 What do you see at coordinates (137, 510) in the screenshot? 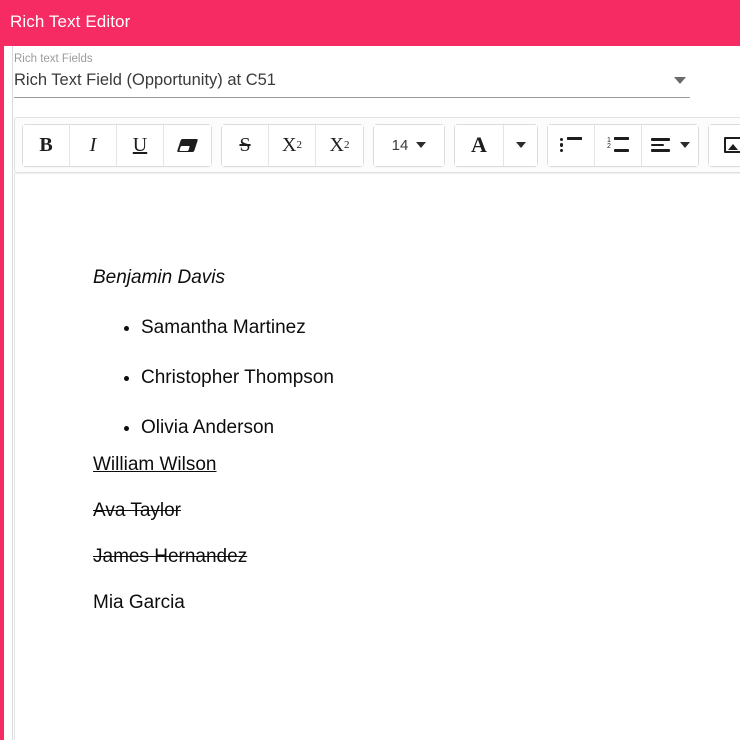
I see `document-strikethrough-line: Ava Taylor` at bounding box center [137, 510].